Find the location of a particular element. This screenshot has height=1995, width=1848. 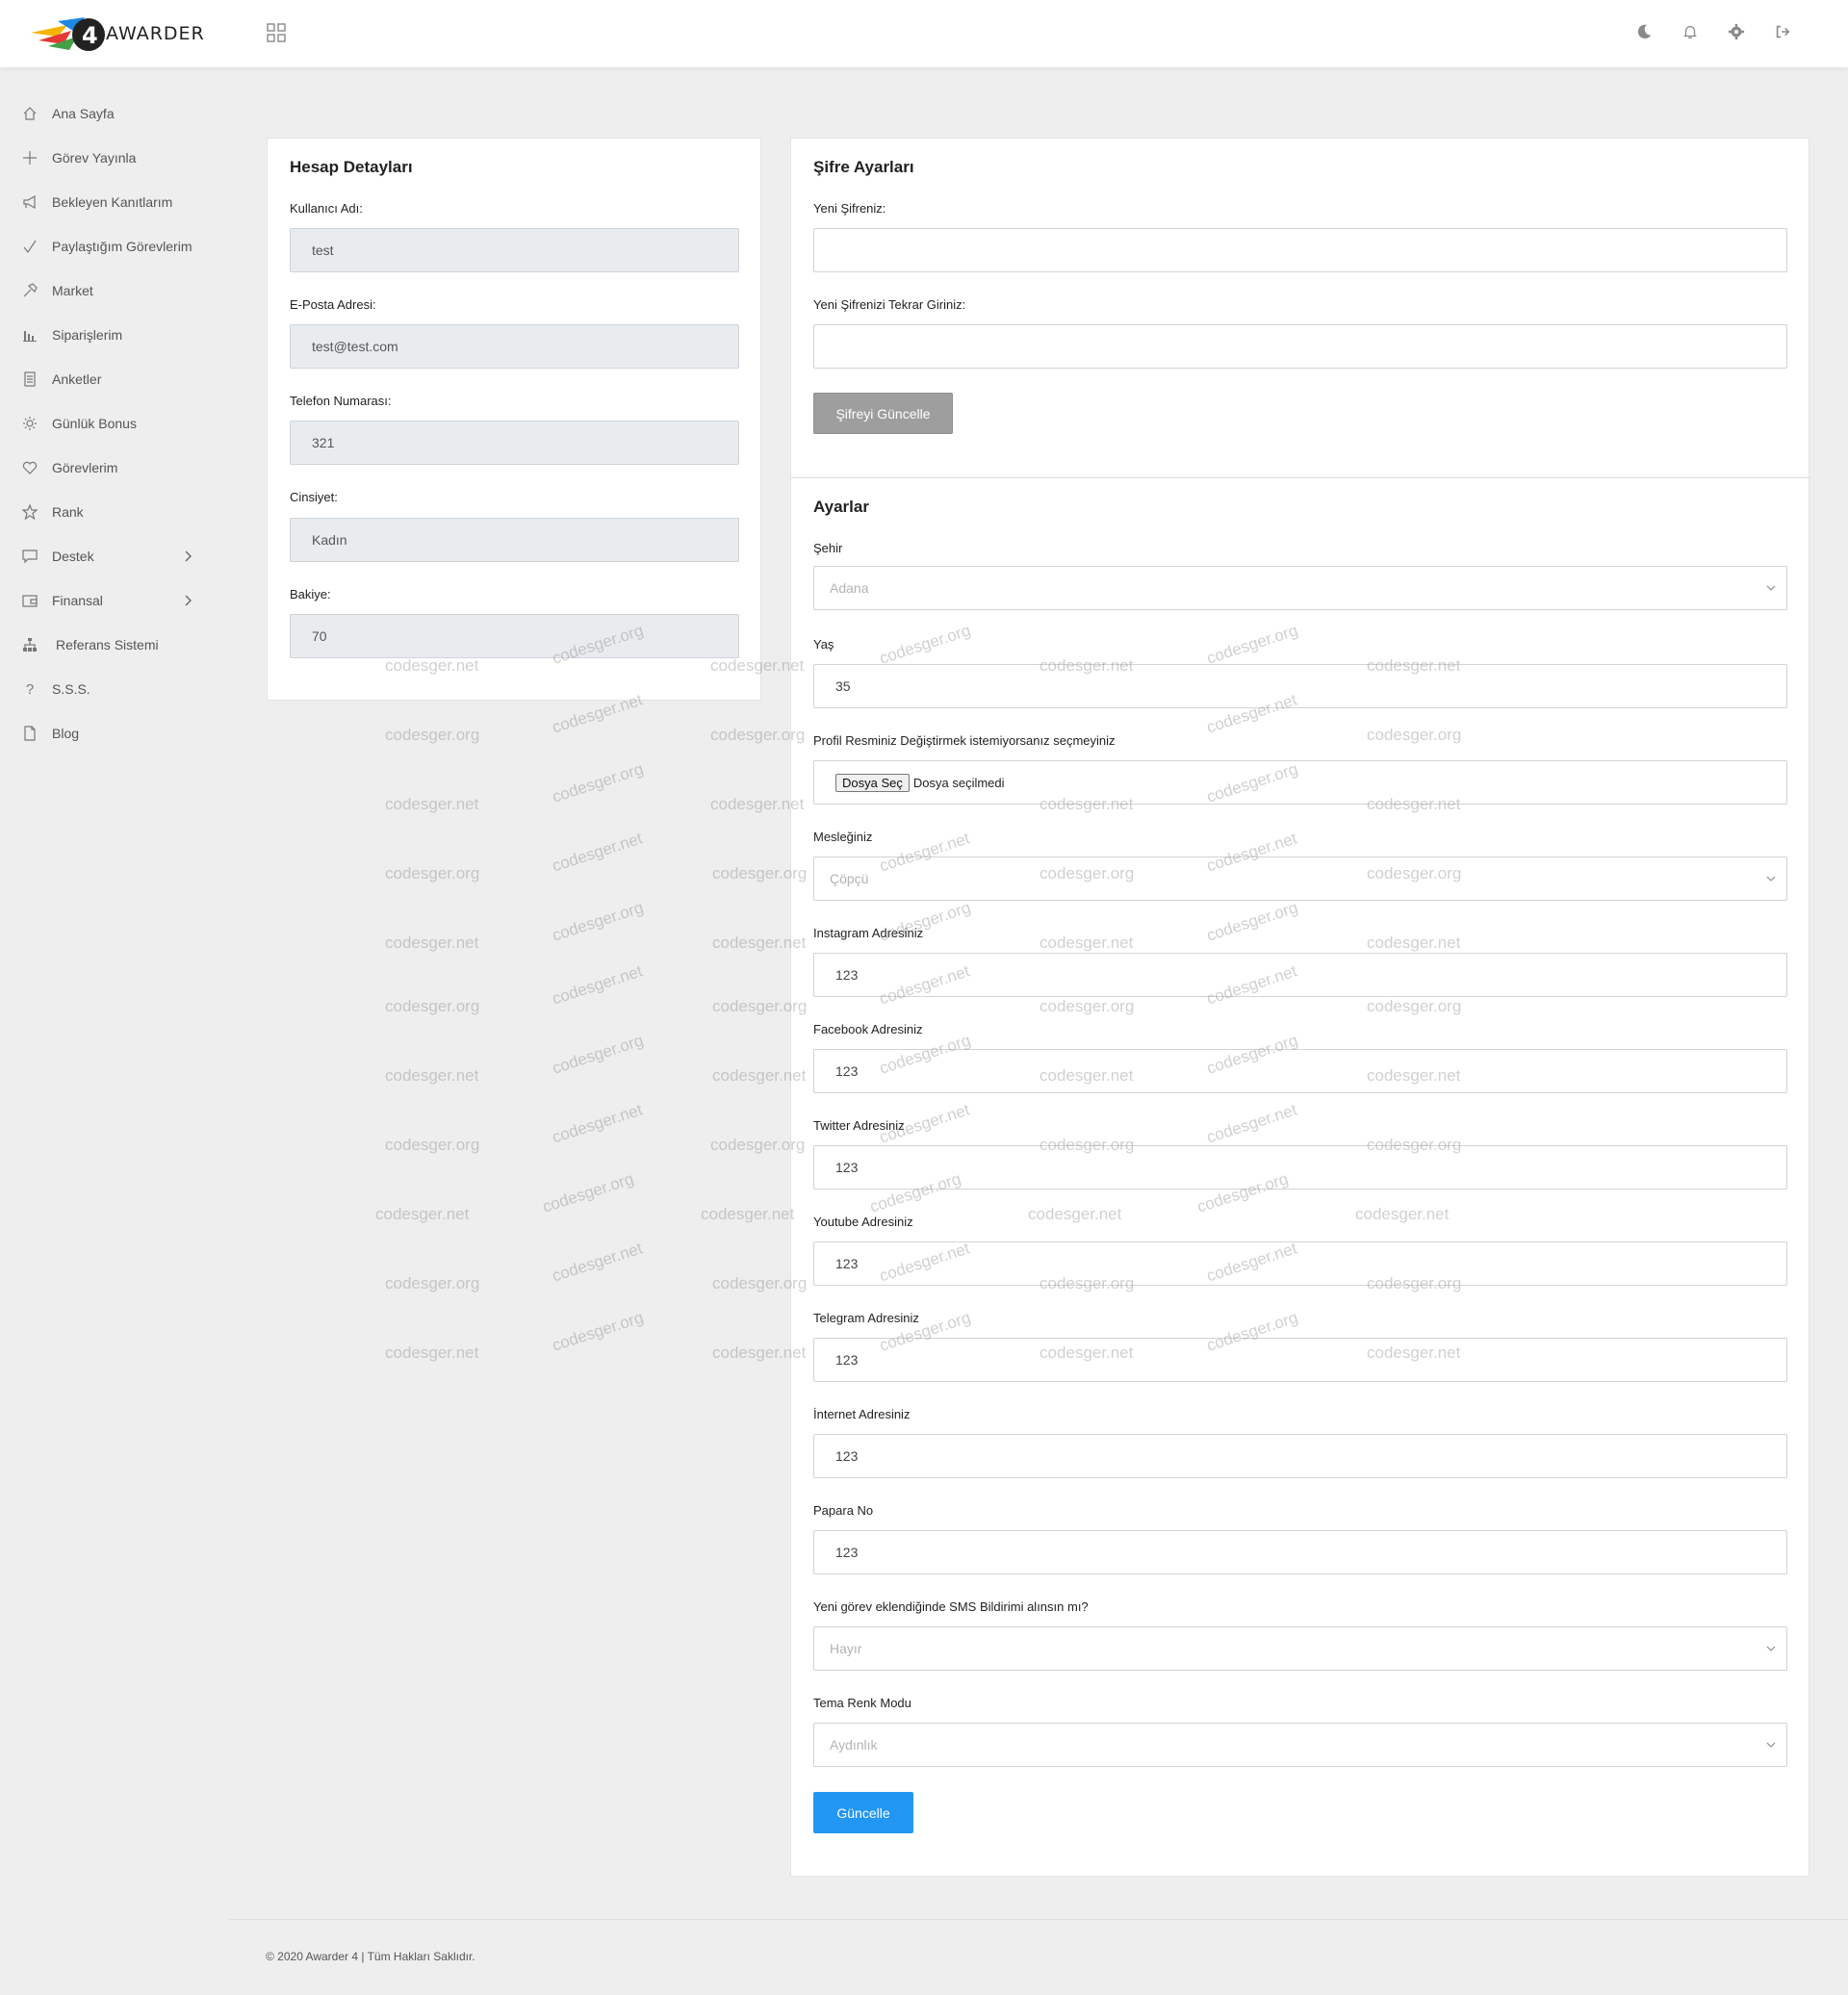

sidebar-item-bekleyen-kanitlarim: Bekleyen Kanıtlarım is located at coordinates (110, 202).